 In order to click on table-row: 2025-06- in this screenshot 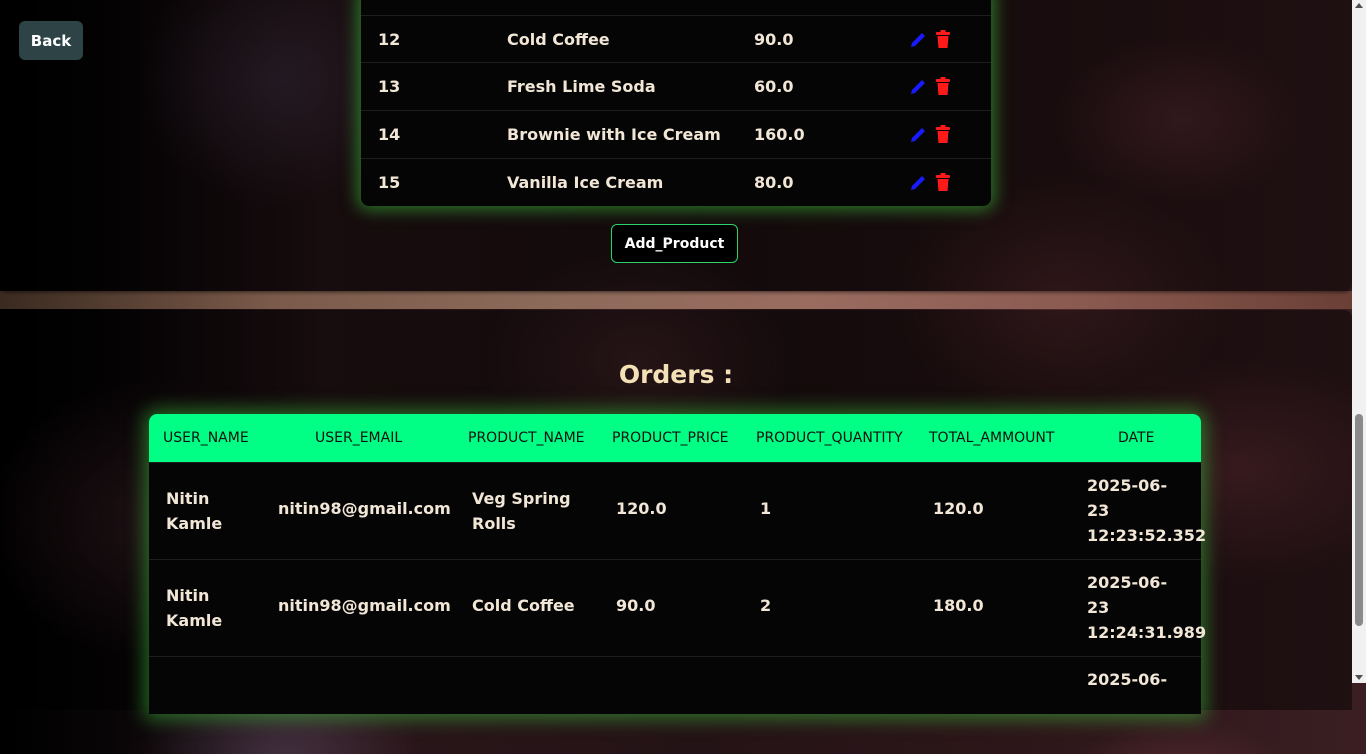, I will do `click(675, 705)`.